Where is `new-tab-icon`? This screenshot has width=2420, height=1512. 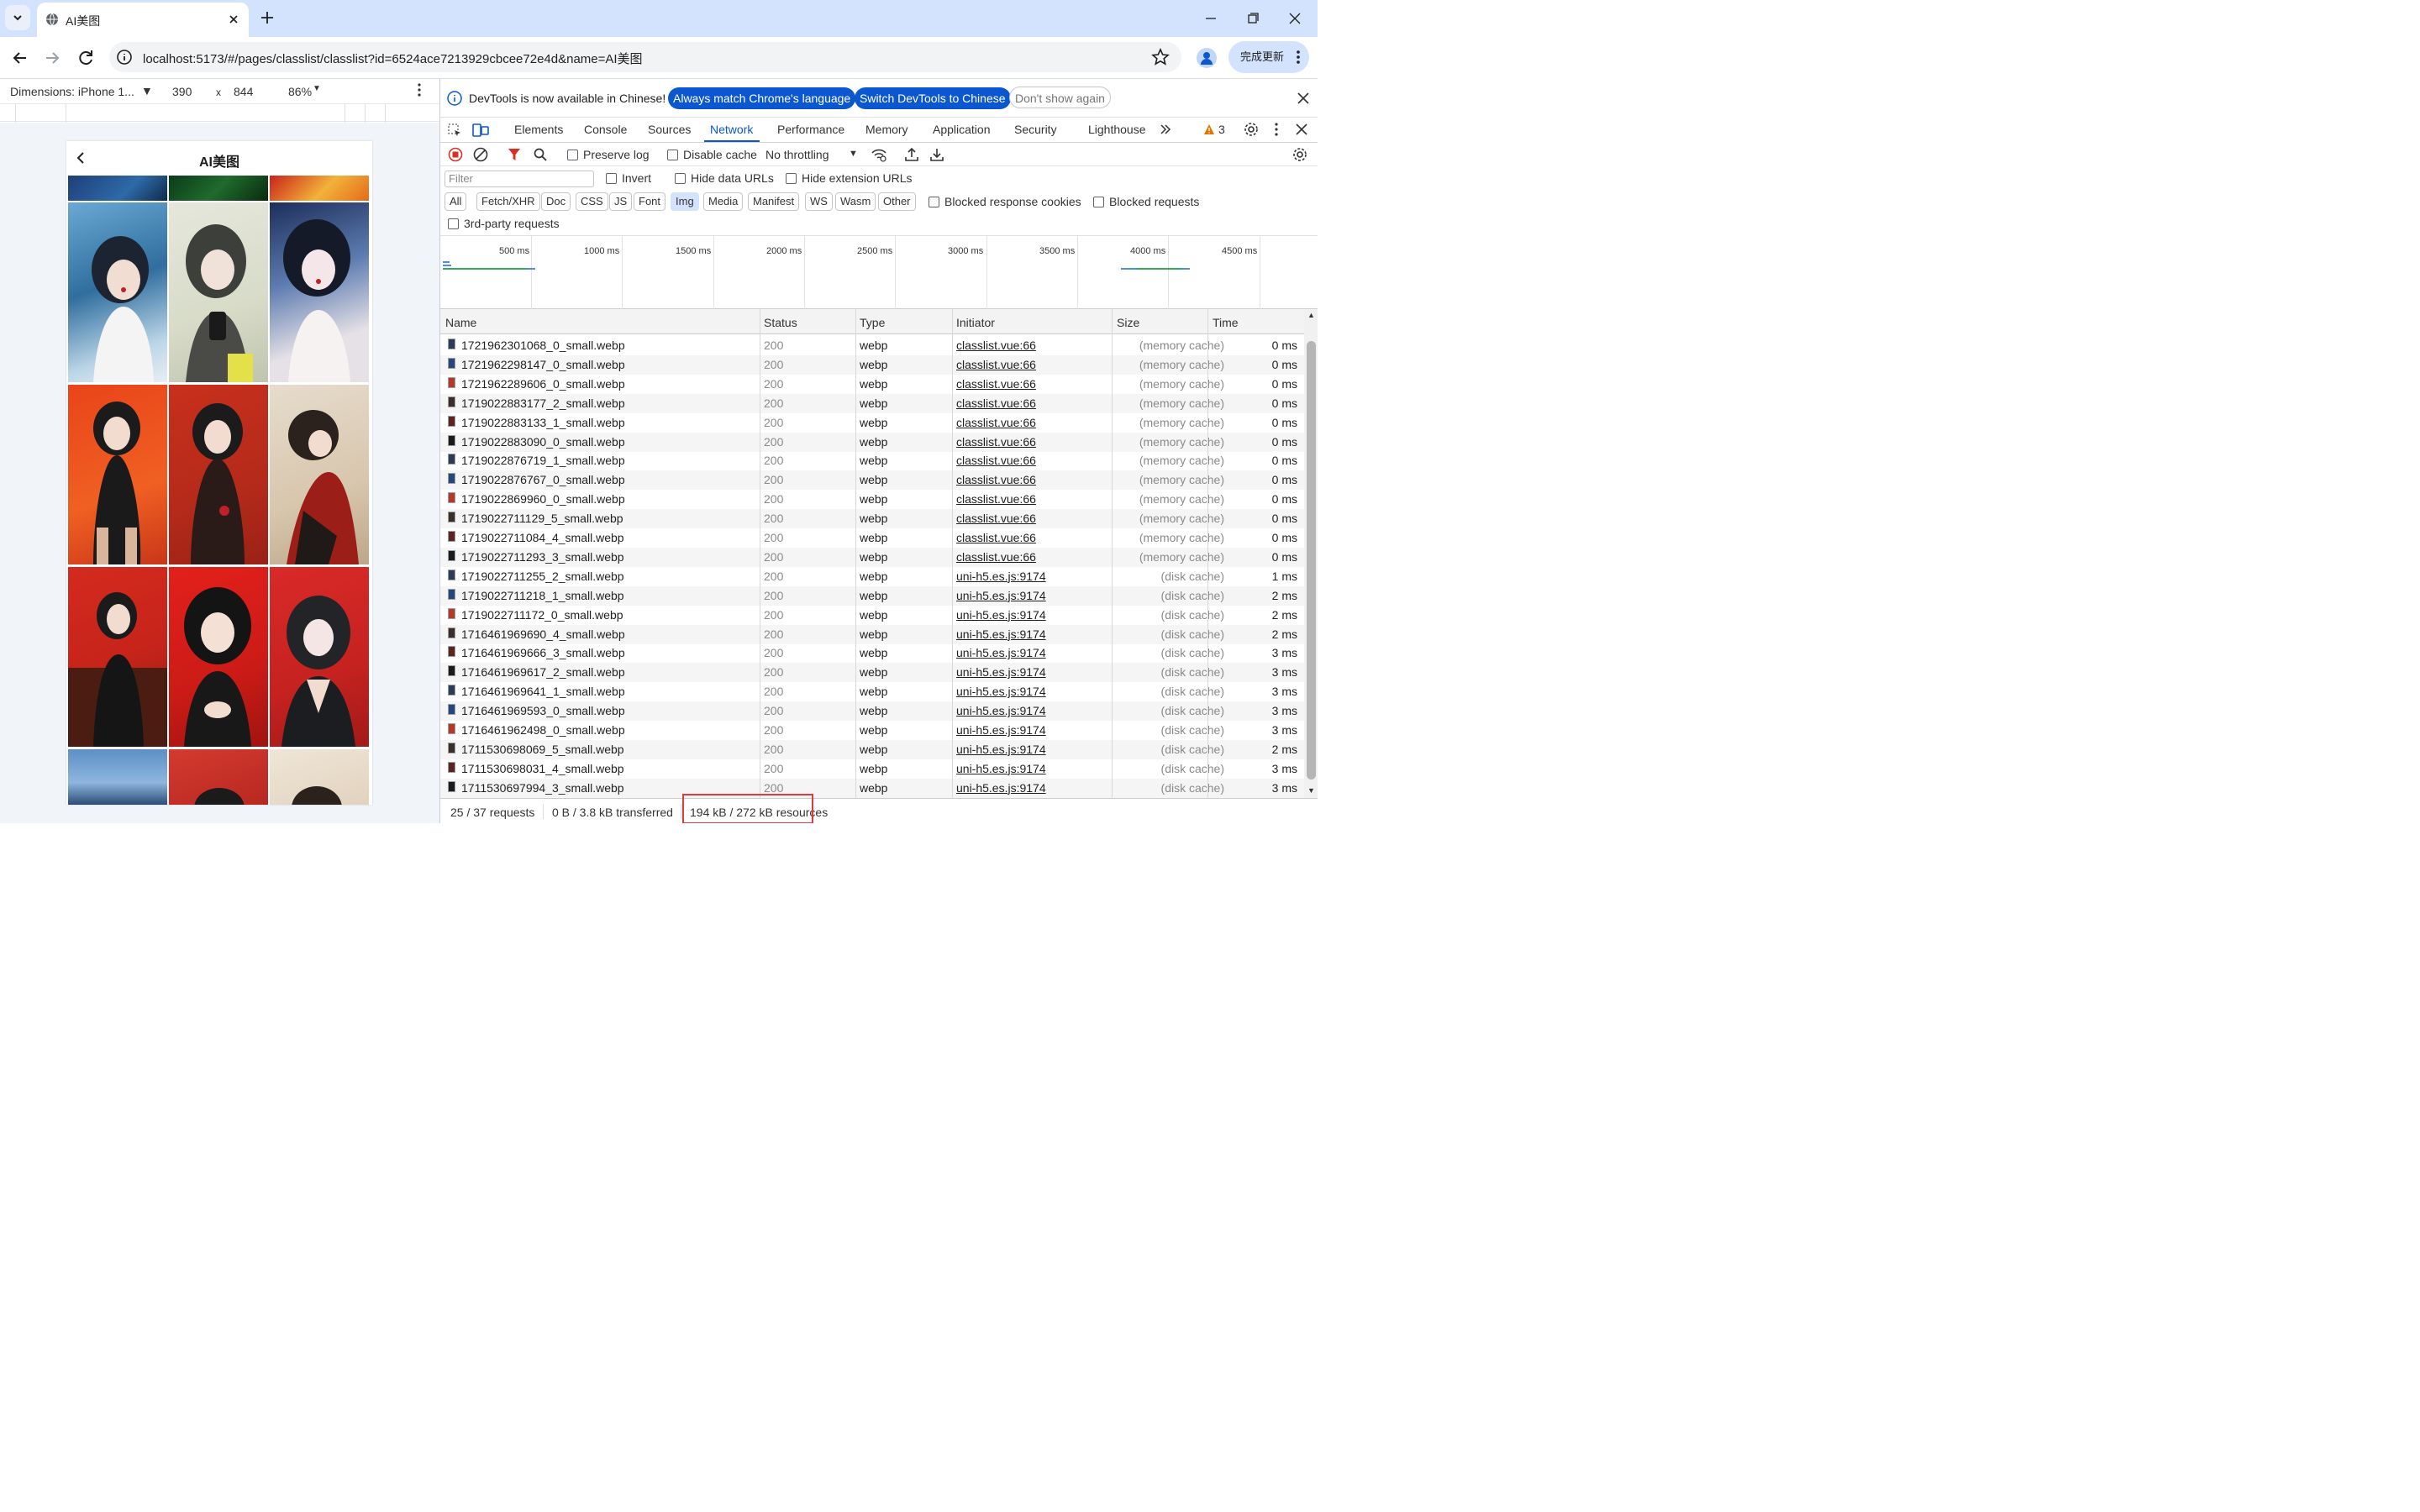 new-tab-icon is located at coordinates (268, 17).